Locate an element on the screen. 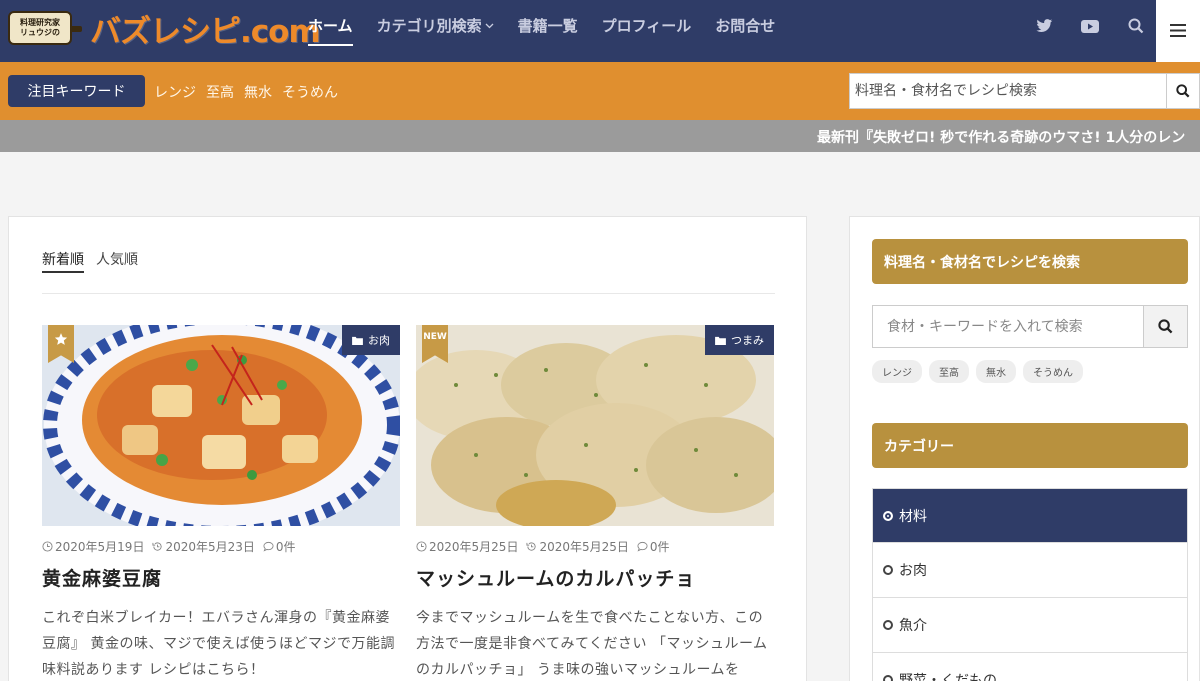  category-badge: つまみ is located at coordinates (739, 340).